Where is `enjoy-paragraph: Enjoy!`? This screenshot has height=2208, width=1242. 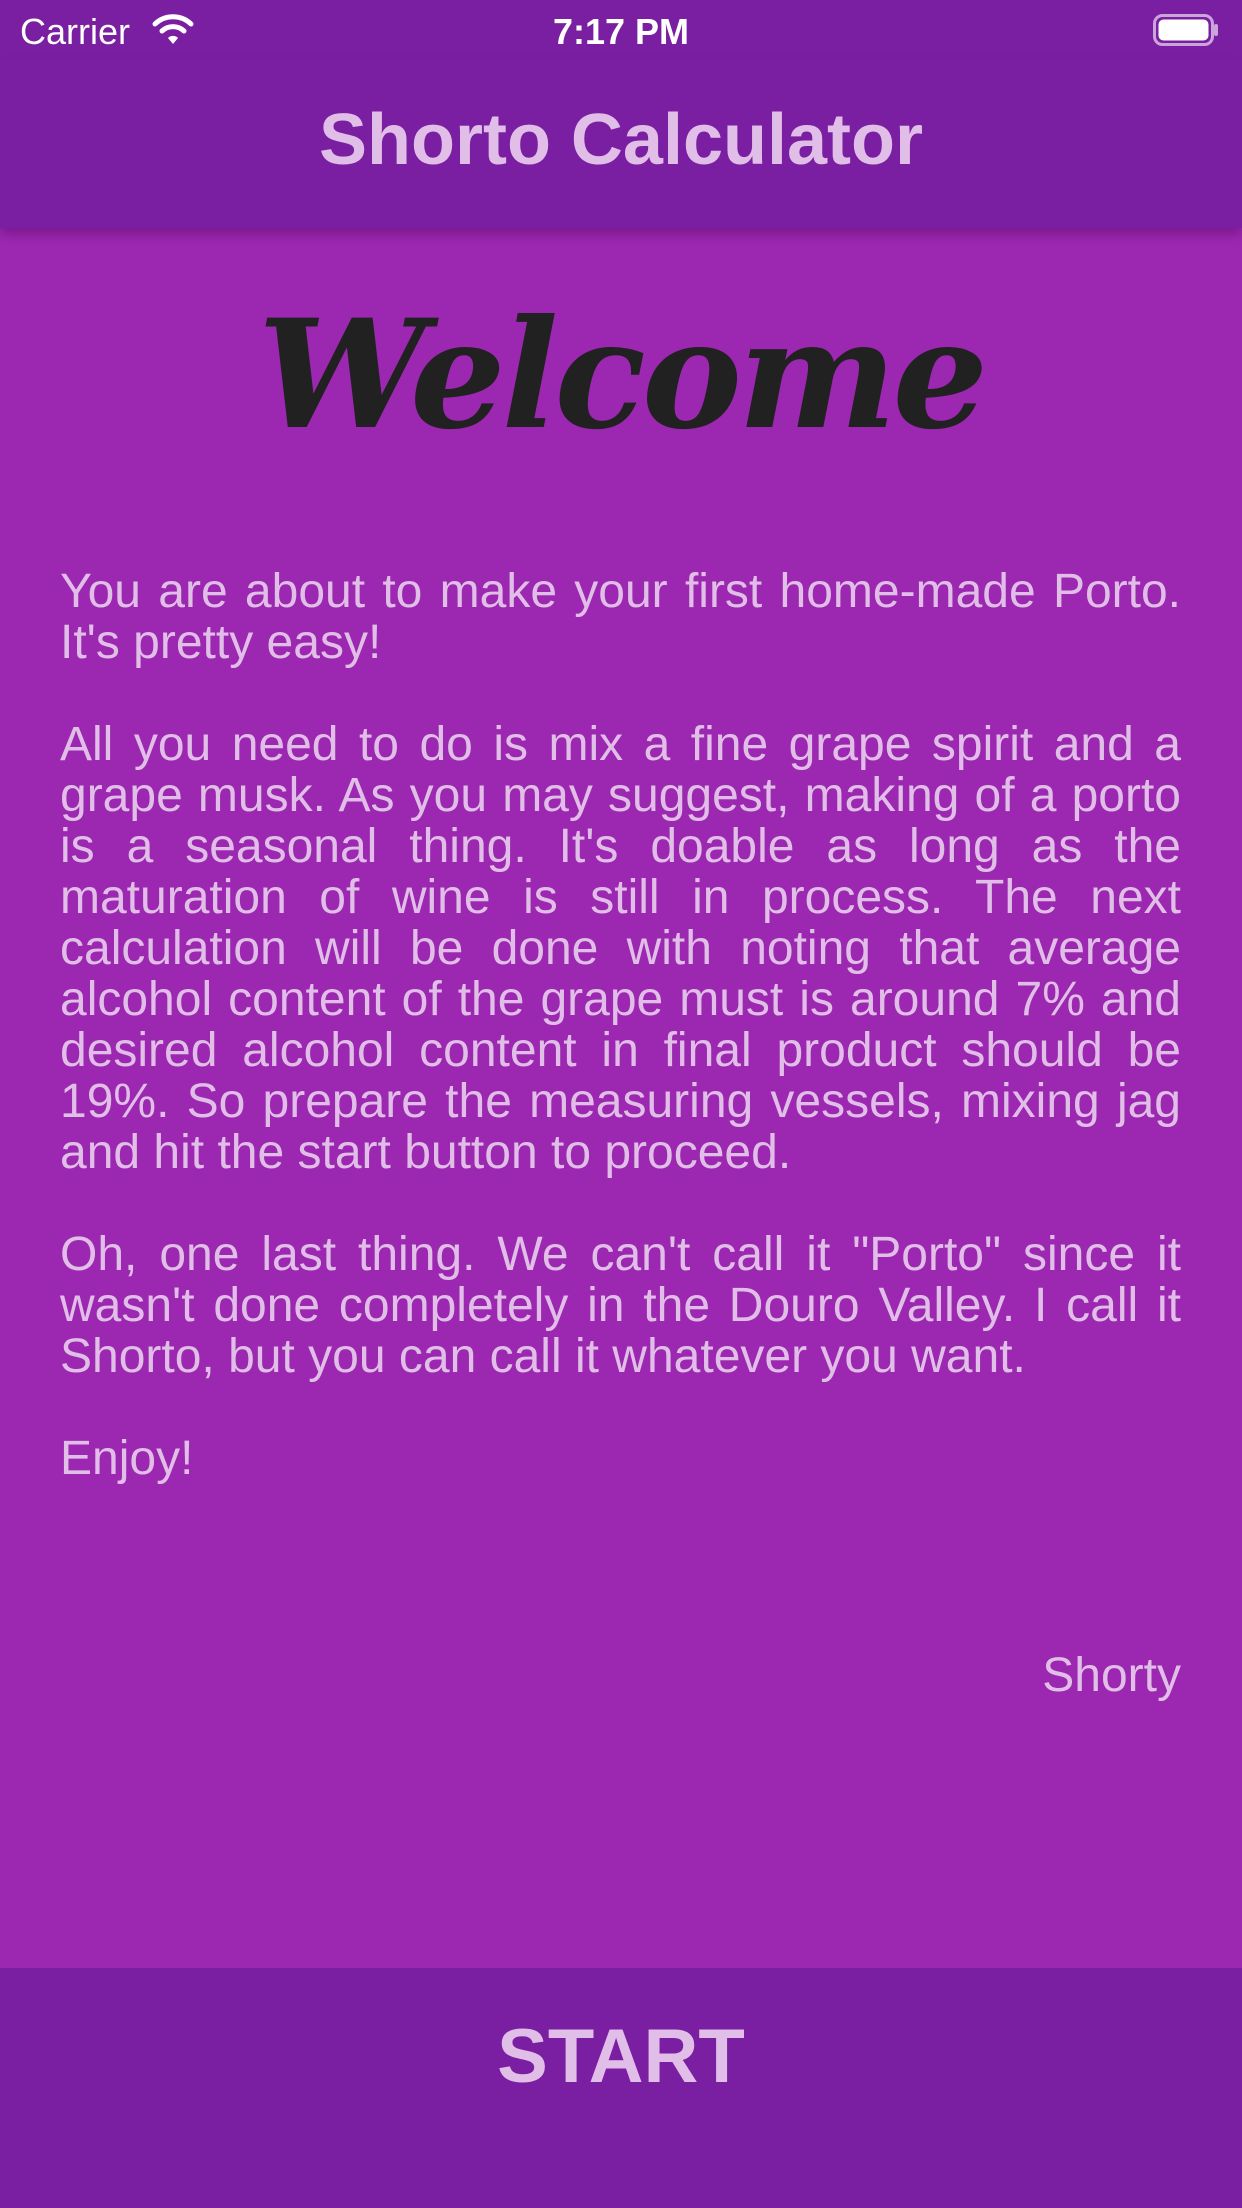 enjoy-paragraph: Enjoy! is located at coordinates (127, 1458).